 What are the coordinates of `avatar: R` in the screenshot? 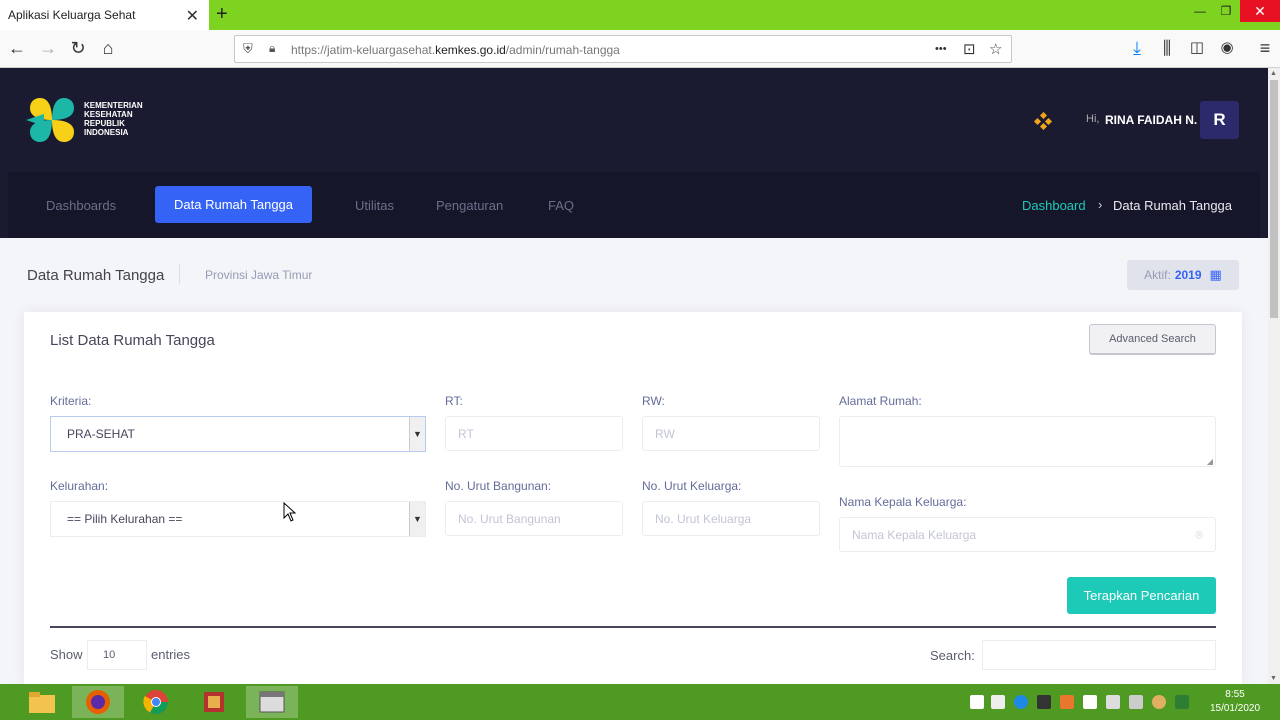 It's located at (1219, 120).